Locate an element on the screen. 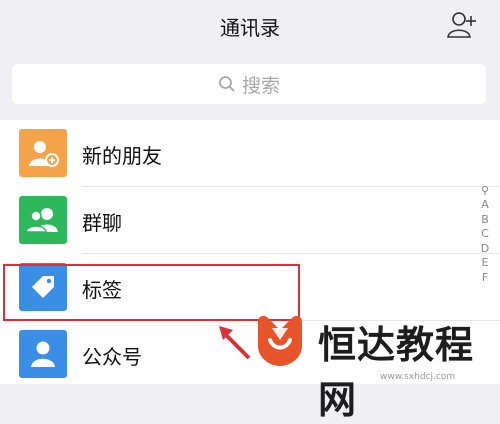  new-friends-label: 新的朋友 is located at coordinates (122, 156).